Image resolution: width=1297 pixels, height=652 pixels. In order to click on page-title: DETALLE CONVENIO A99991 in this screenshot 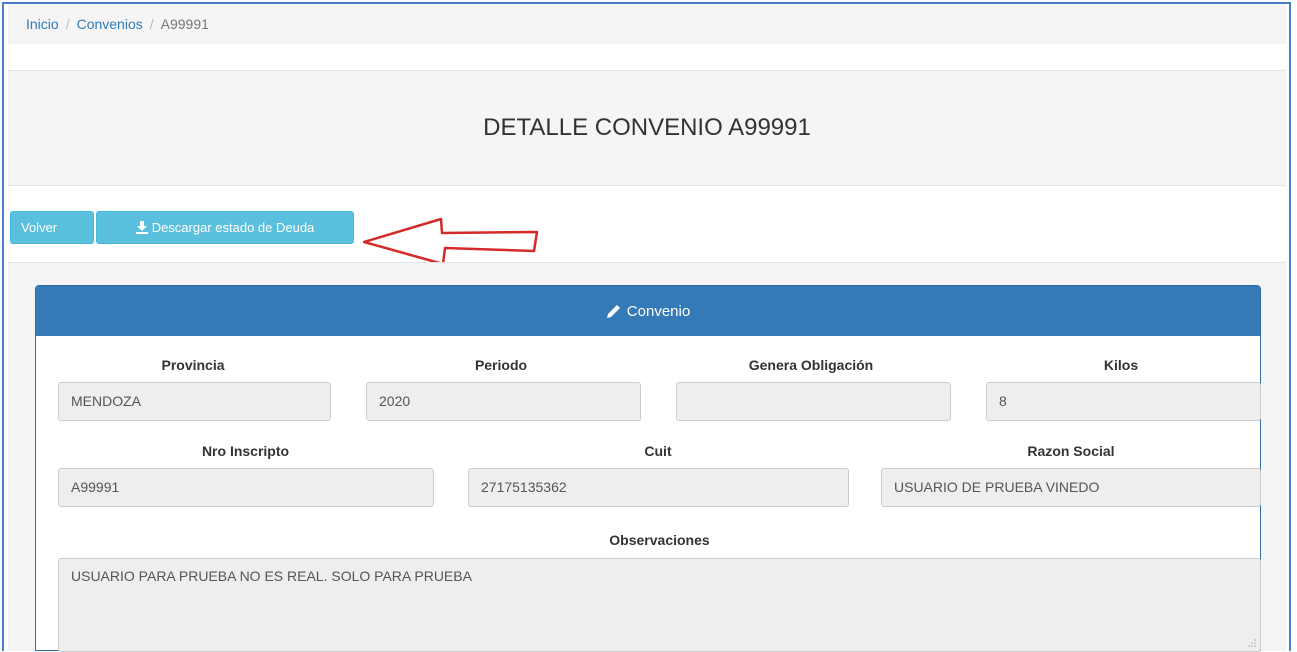, I will do `click(647, 127)`.